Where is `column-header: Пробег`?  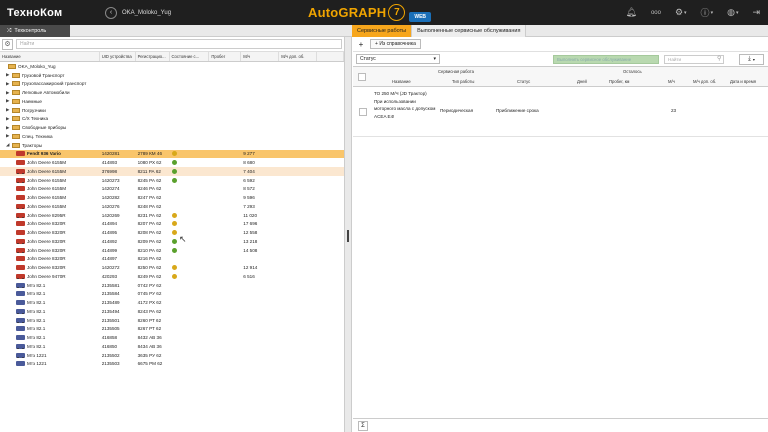 column-header: Пробег is located at coordinates (225, 56).